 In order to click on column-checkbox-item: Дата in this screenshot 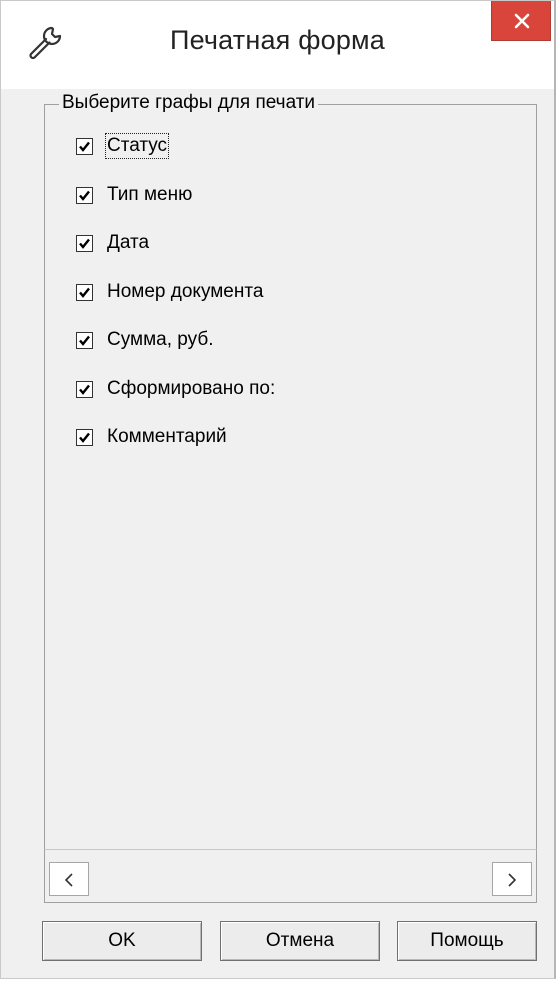, I will do `click(112, 243)`.